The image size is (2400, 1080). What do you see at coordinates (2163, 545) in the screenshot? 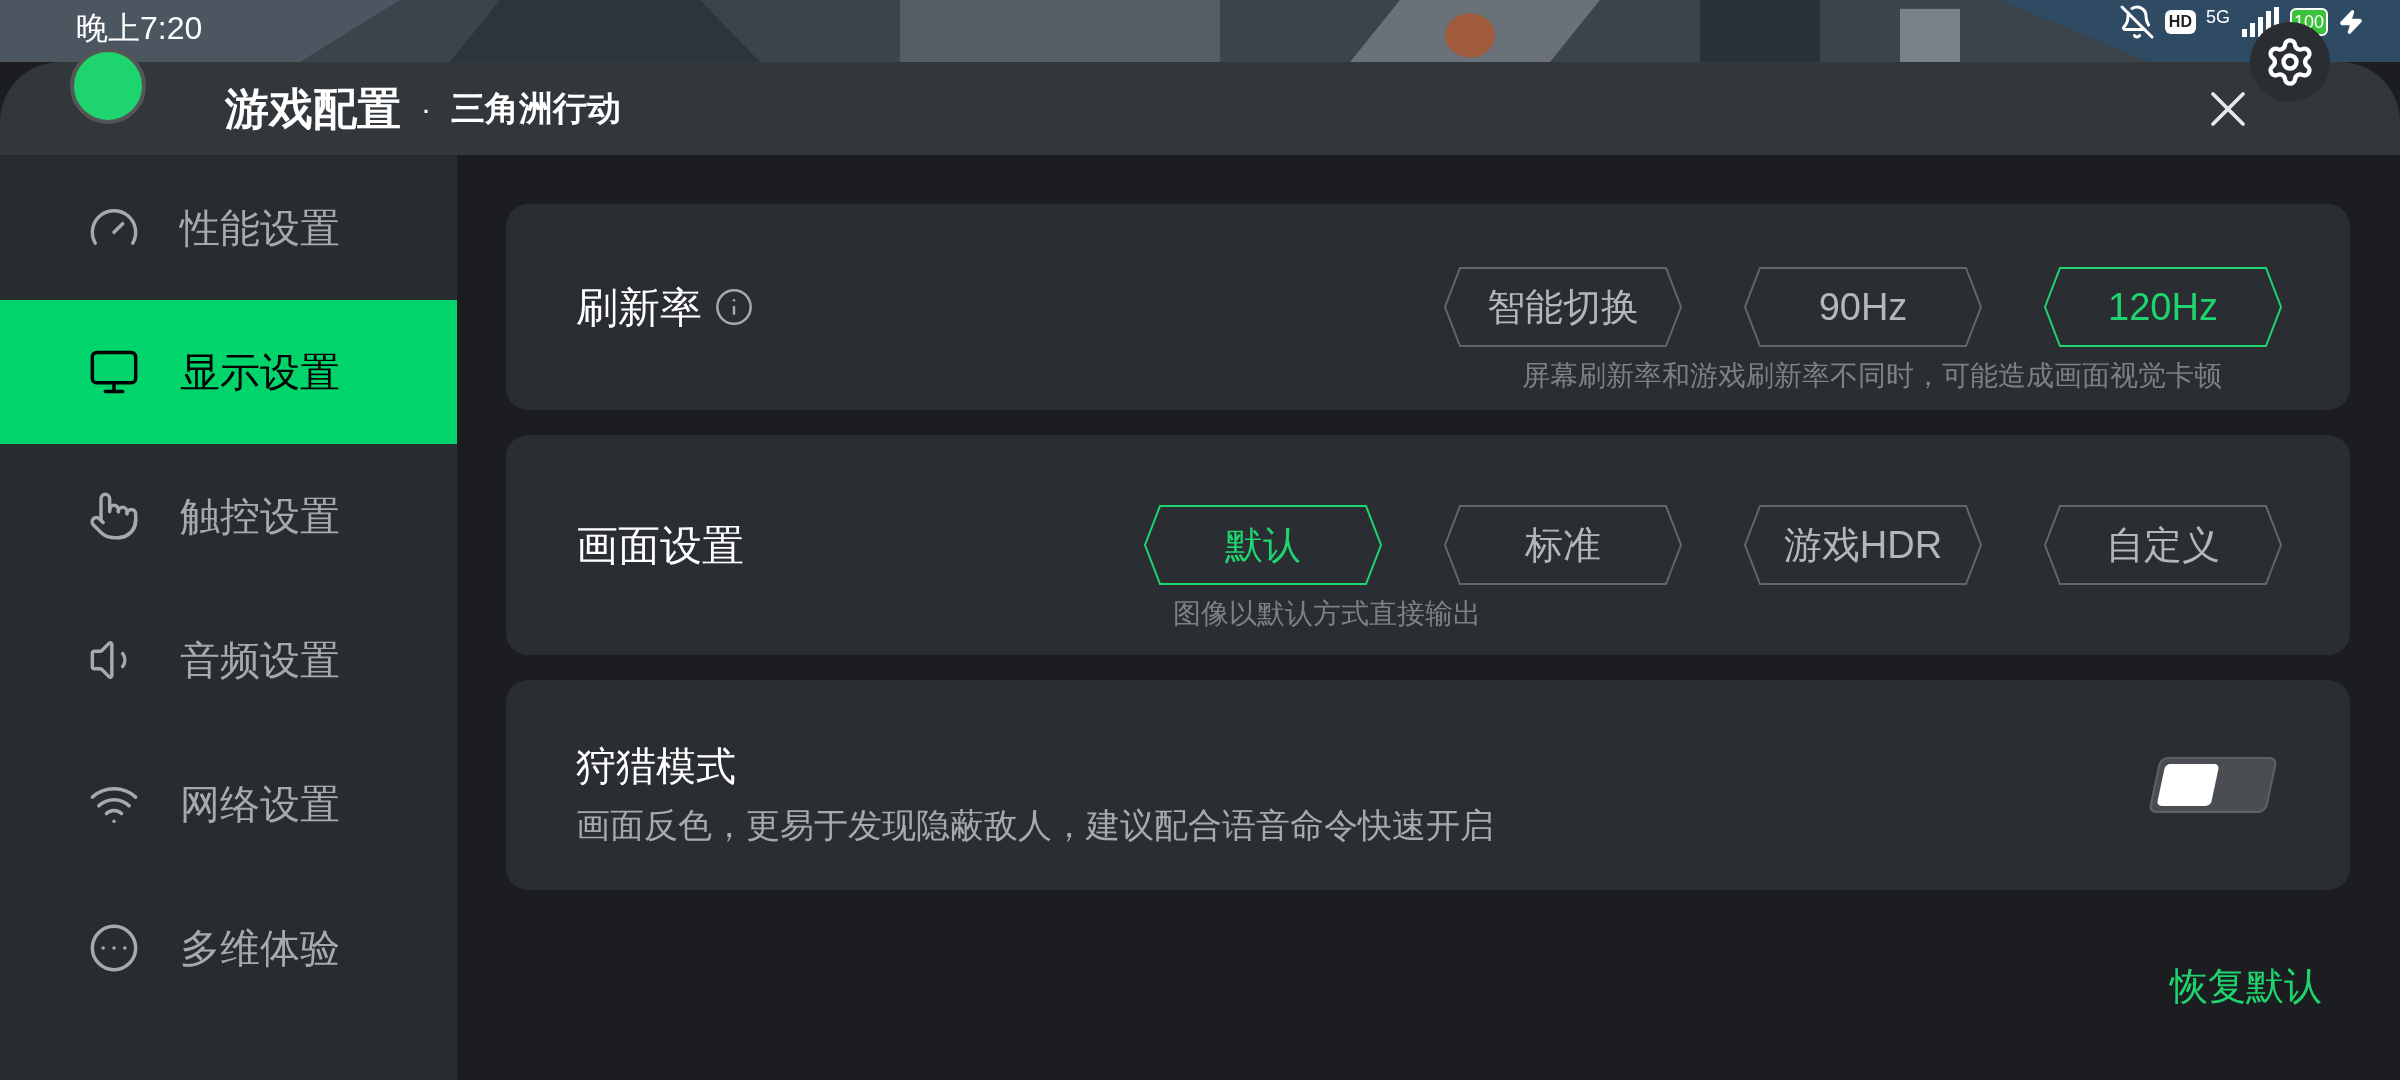
I see `option-button: 自定义` at bounding box center [2163, 545].